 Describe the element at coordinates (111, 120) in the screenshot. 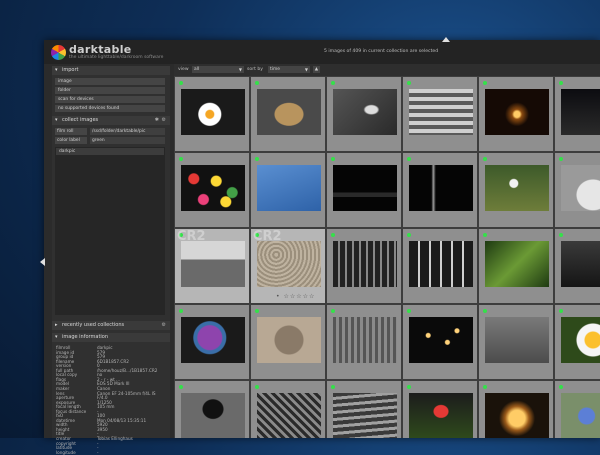

I see `collect-section-header: ▾ collect images ✱ ⚙` at that location.